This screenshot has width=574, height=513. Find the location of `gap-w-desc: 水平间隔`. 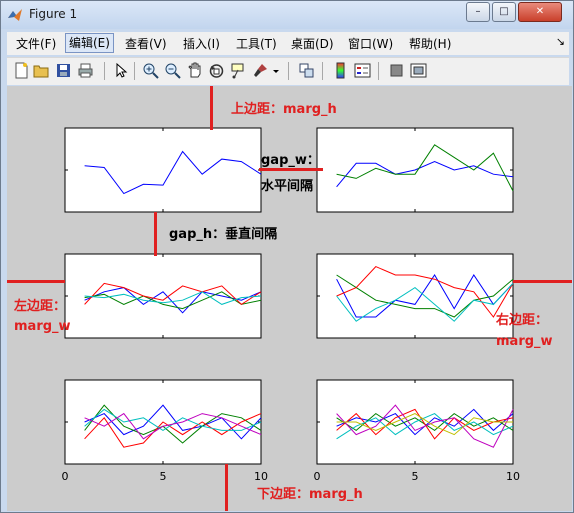

gap-w-desc: 水平间隔 is located at coordinates (287, 186).